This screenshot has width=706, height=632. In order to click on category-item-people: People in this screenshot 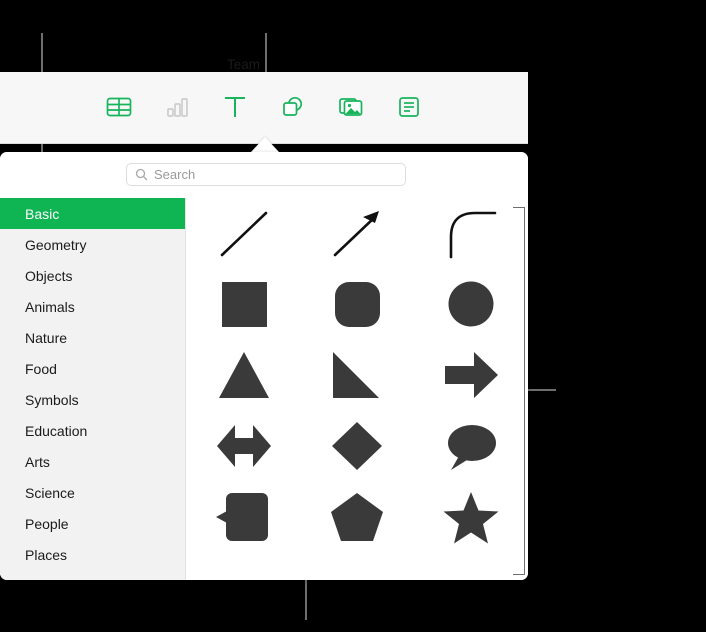, I will do `click(92, 523)`.